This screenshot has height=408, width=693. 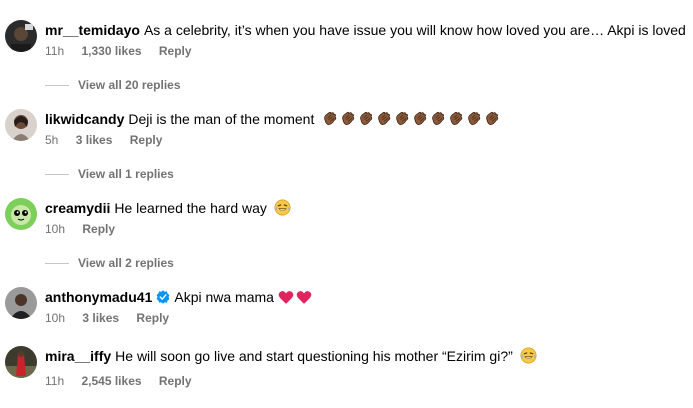 I want to click on view-replies-button: View all 20 replies, so click(x=113, y=85).